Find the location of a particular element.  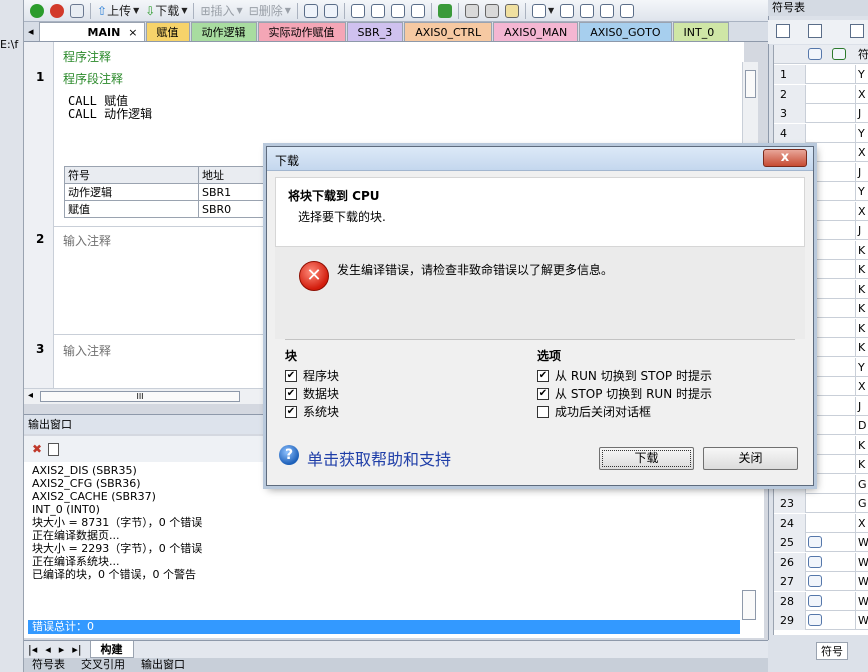

tab-symbol-table: 符号表 is located at coordinates (48, 665).